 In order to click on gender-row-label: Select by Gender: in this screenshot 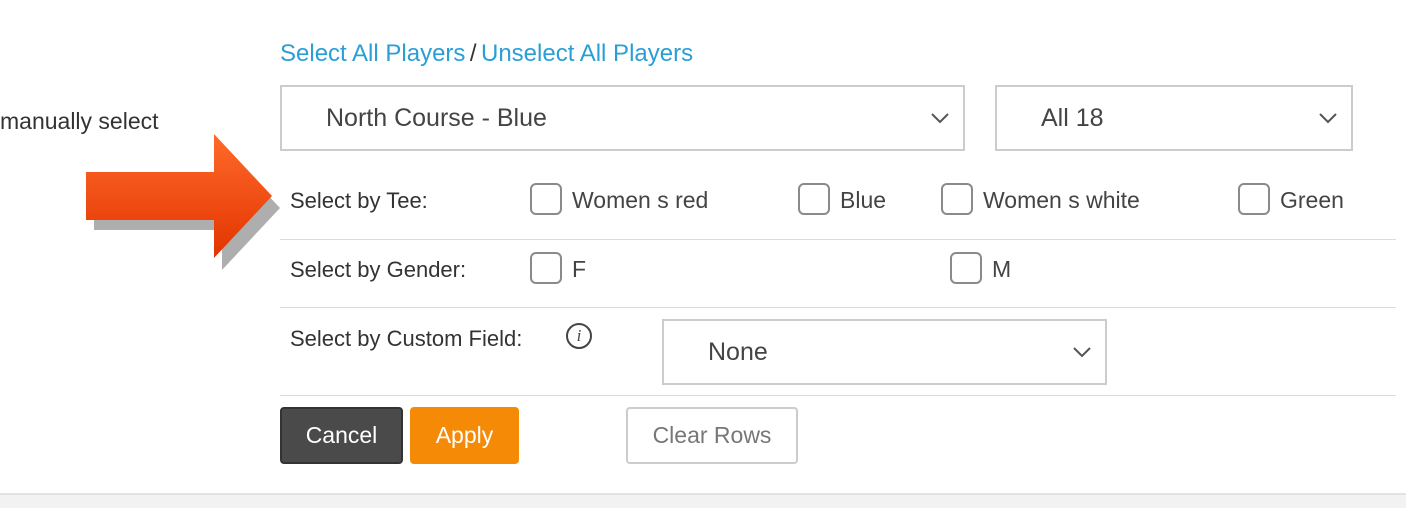, I will do `click(378, 269)`.